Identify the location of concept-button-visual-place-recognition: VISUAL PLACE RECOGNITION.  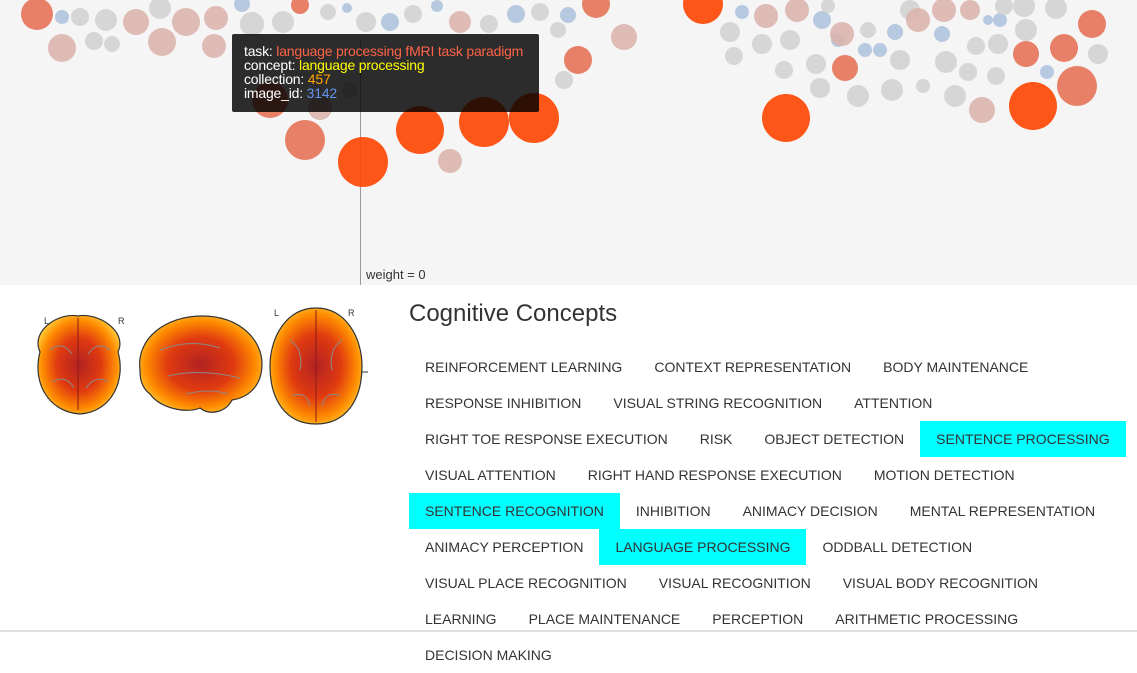
(526, 583).